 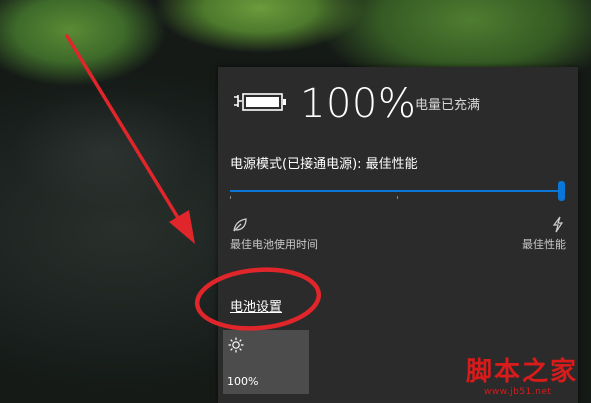 What do you see at coordinates (243, 381) in the screenshot?
I see `brightness-label: 100%` at bounding box center [243, 381].